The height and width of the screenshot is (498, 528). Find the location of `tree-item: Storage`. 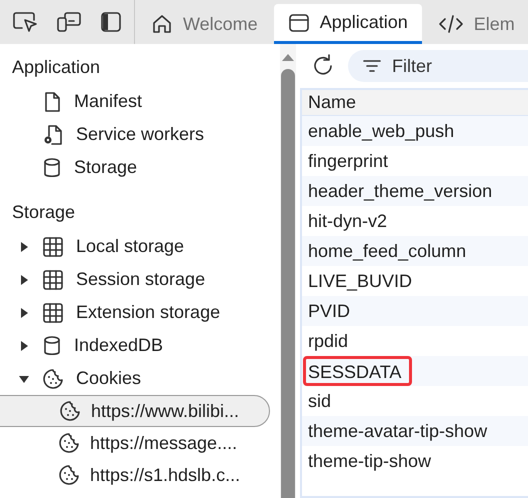

tree-item: Storage is located at coordinates (106, 167).